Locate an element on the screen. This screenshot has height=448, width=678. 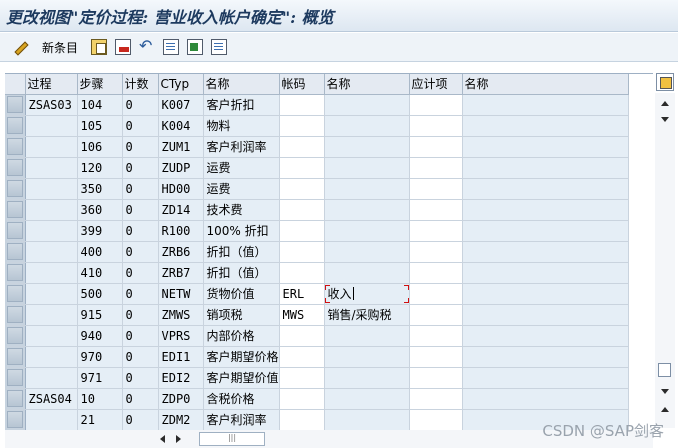
cell-account-key: ERL is located at coordinates (302, 294).